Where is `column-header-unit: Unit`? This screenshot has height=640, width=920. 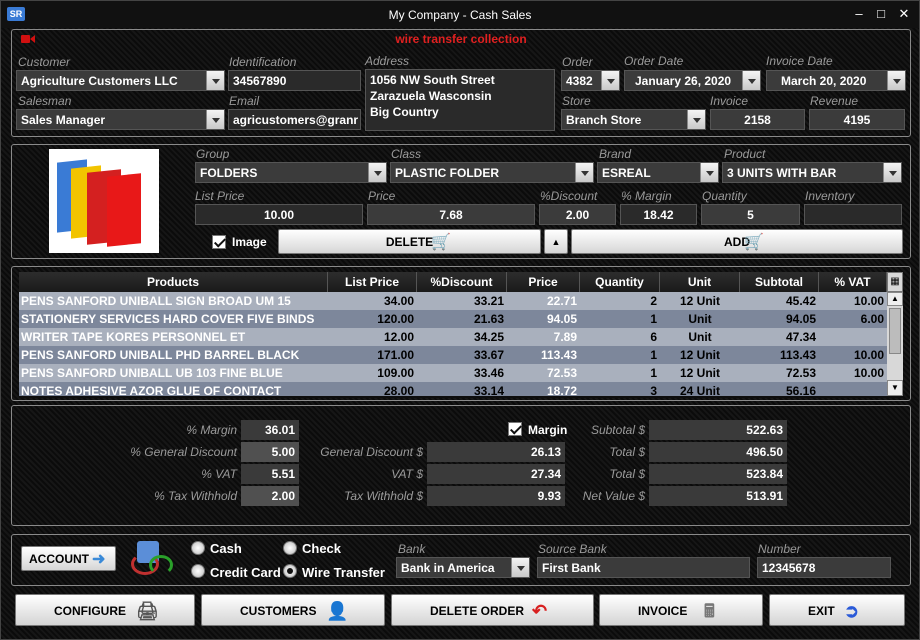
column-header-unit: Unit is located at coordinates (700, 282).